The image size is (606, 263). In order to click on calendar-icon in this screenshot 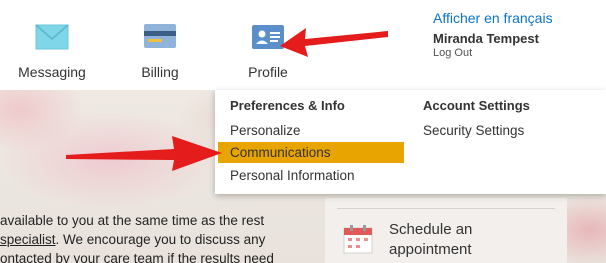, I will do `click(358, 241)`.